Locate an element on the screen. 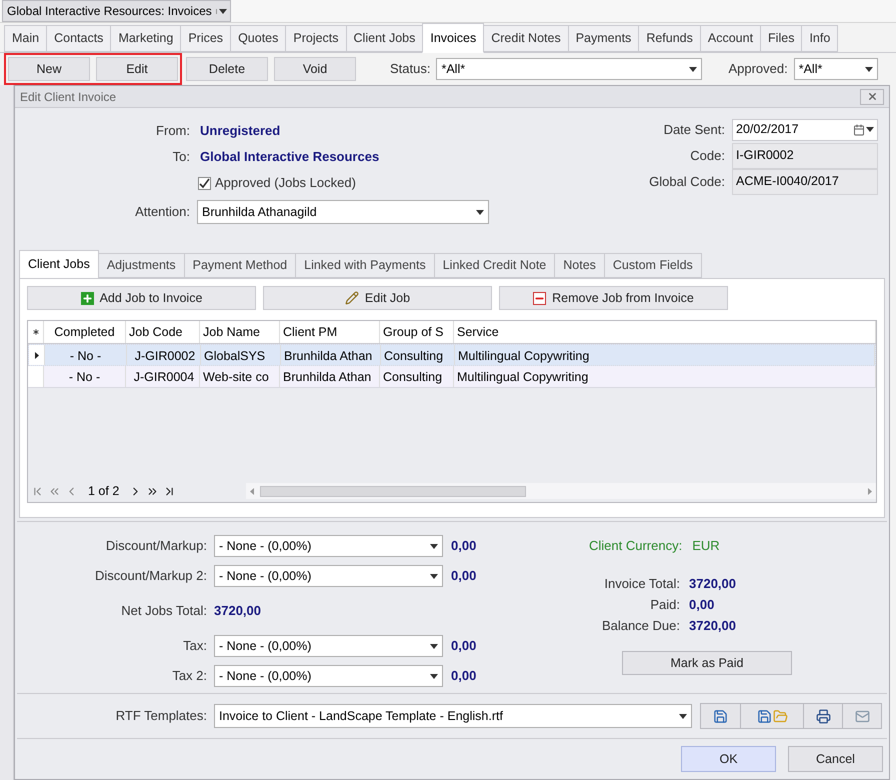  job-button: Add Job to Invoice is located at coordinates (141, 298).